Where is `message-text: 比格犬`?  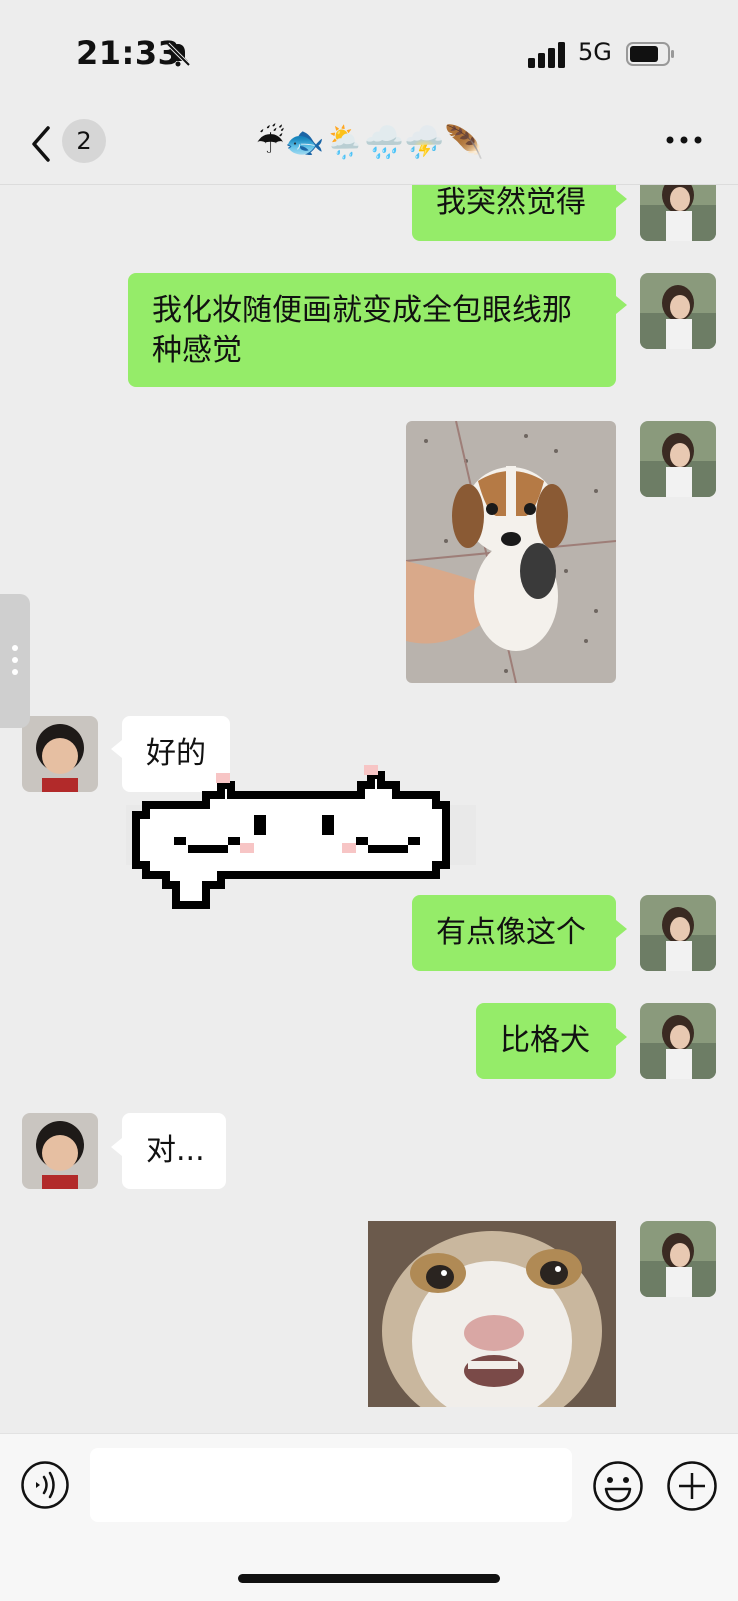
message-text: 比格犬 is located at coordinates (545, 1040).